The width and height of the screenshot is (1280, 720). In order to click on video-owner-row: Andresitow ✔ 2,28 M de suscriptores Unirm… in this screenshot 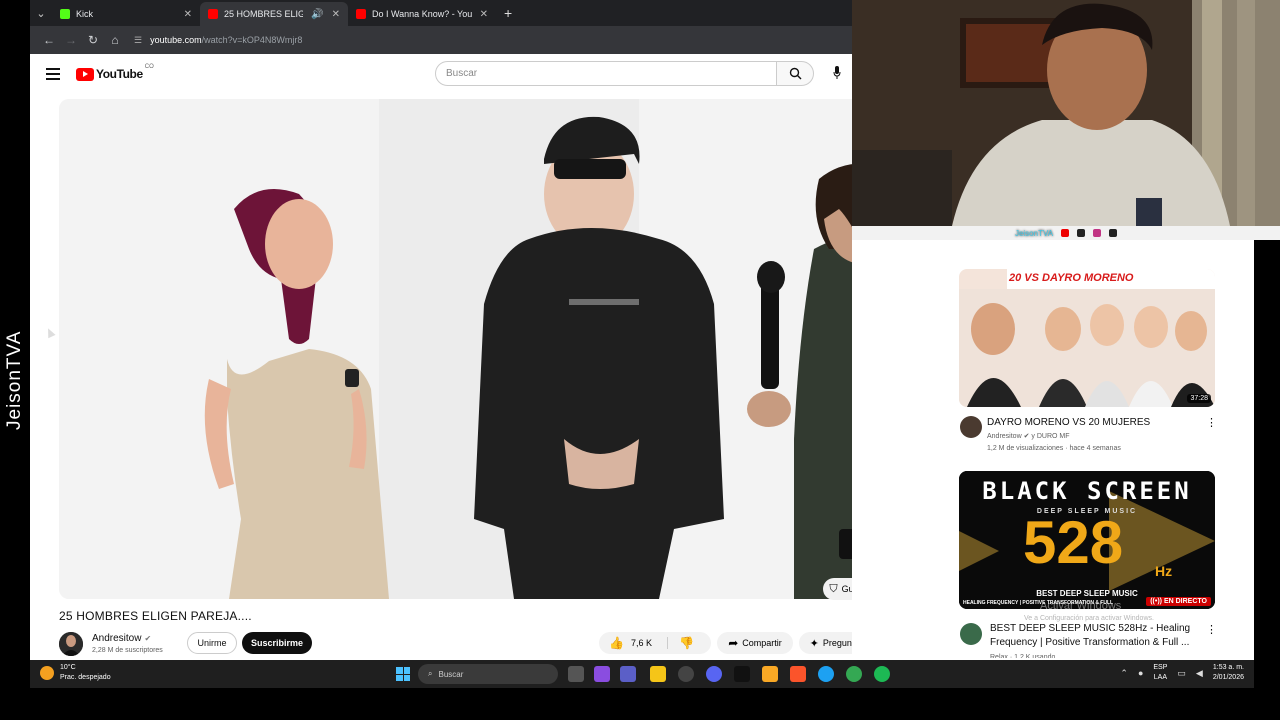, I will do `click(466, 645)`.